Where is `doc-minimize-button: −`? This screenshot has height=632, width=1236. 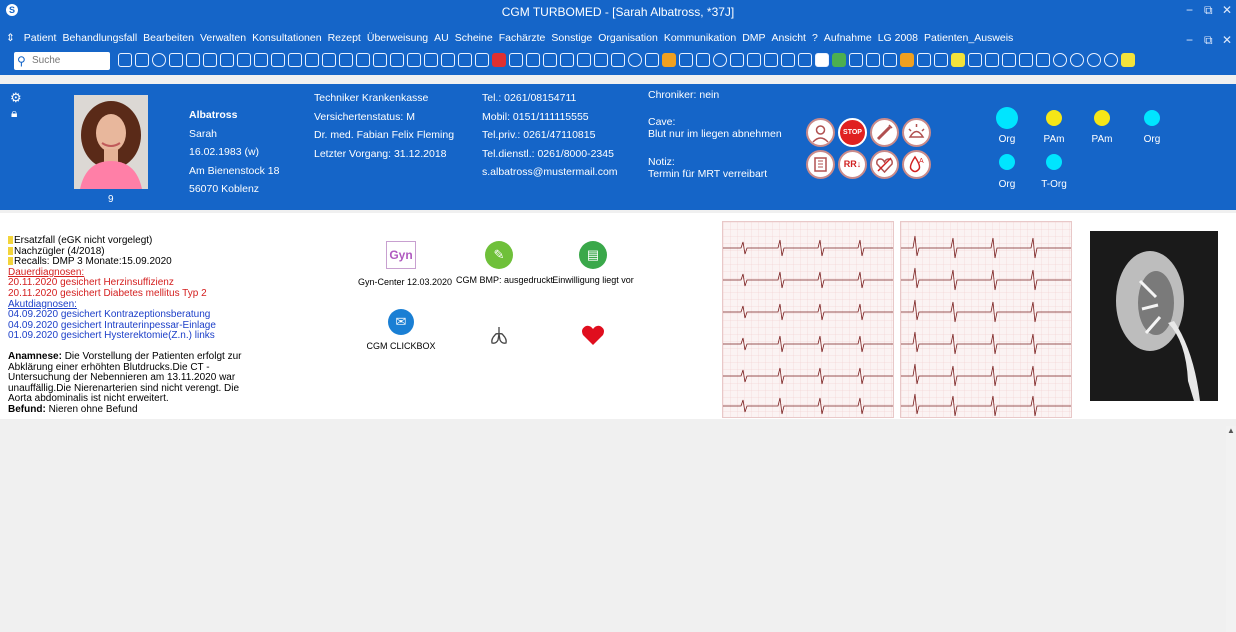 doc-minimize-button: − is located at coordinates (1189, 40).